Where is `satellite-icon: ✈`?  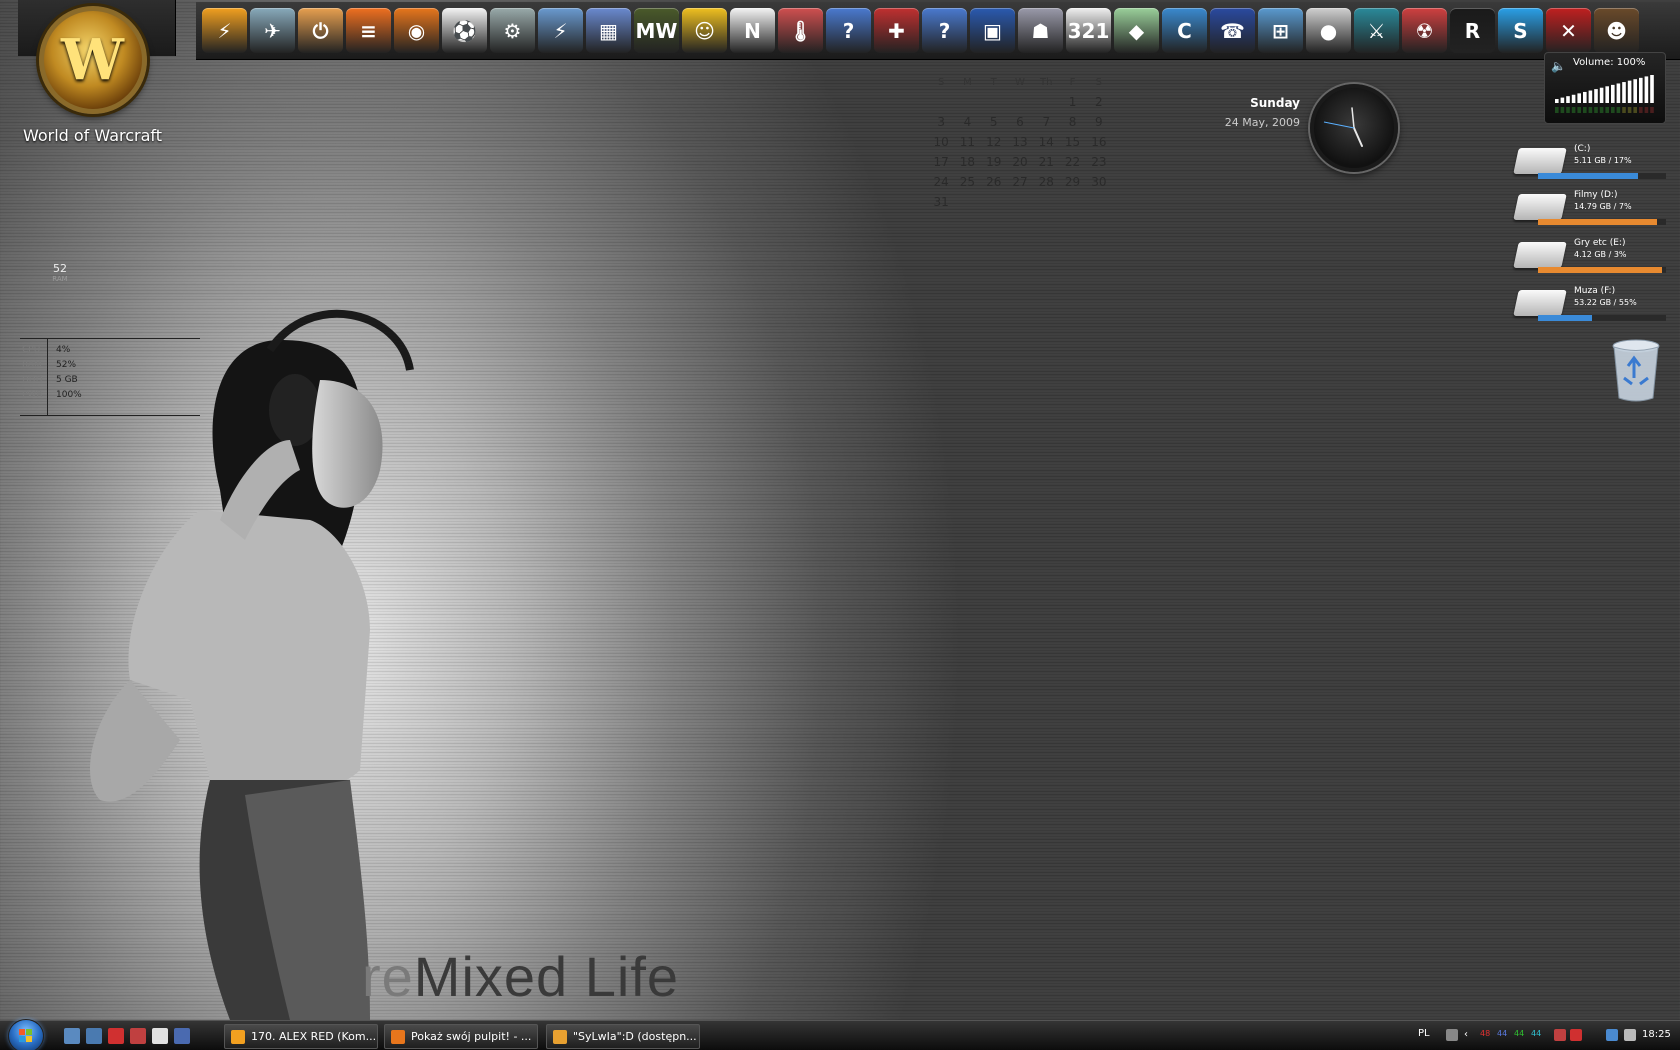 satellite-icon: ✈ is located at coordinates (272, 30).